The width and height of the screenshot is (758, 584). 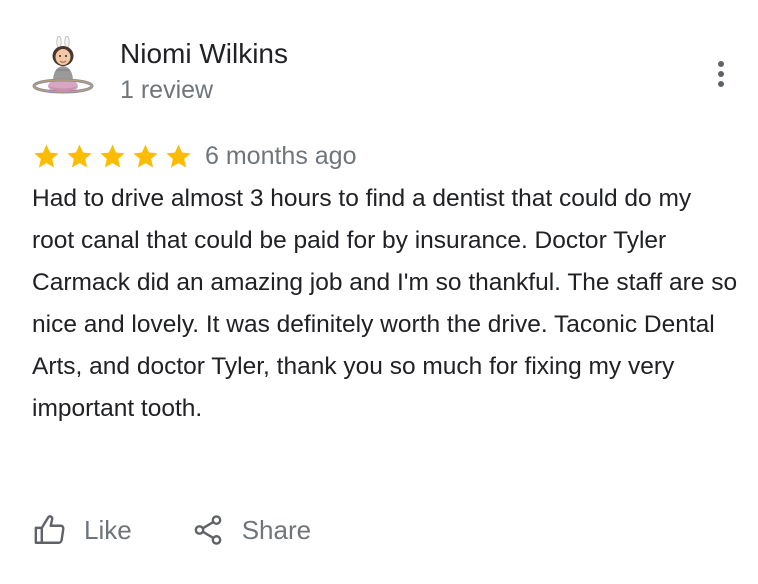 What do you see at coordinates (281, 155) in the screenshot?
I see `review-time: 6 months ago` at bounding box center [281, 155].